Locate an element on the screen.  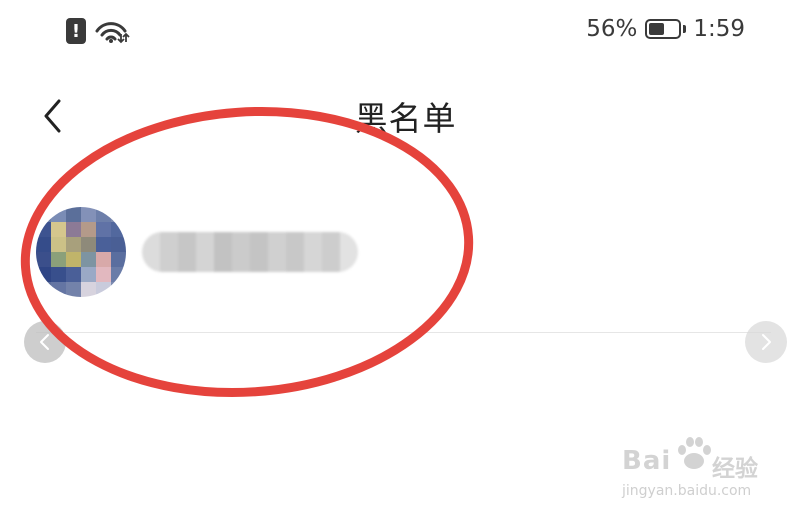
watermark-suffix: 经验 is located at coordinates (735, 469).